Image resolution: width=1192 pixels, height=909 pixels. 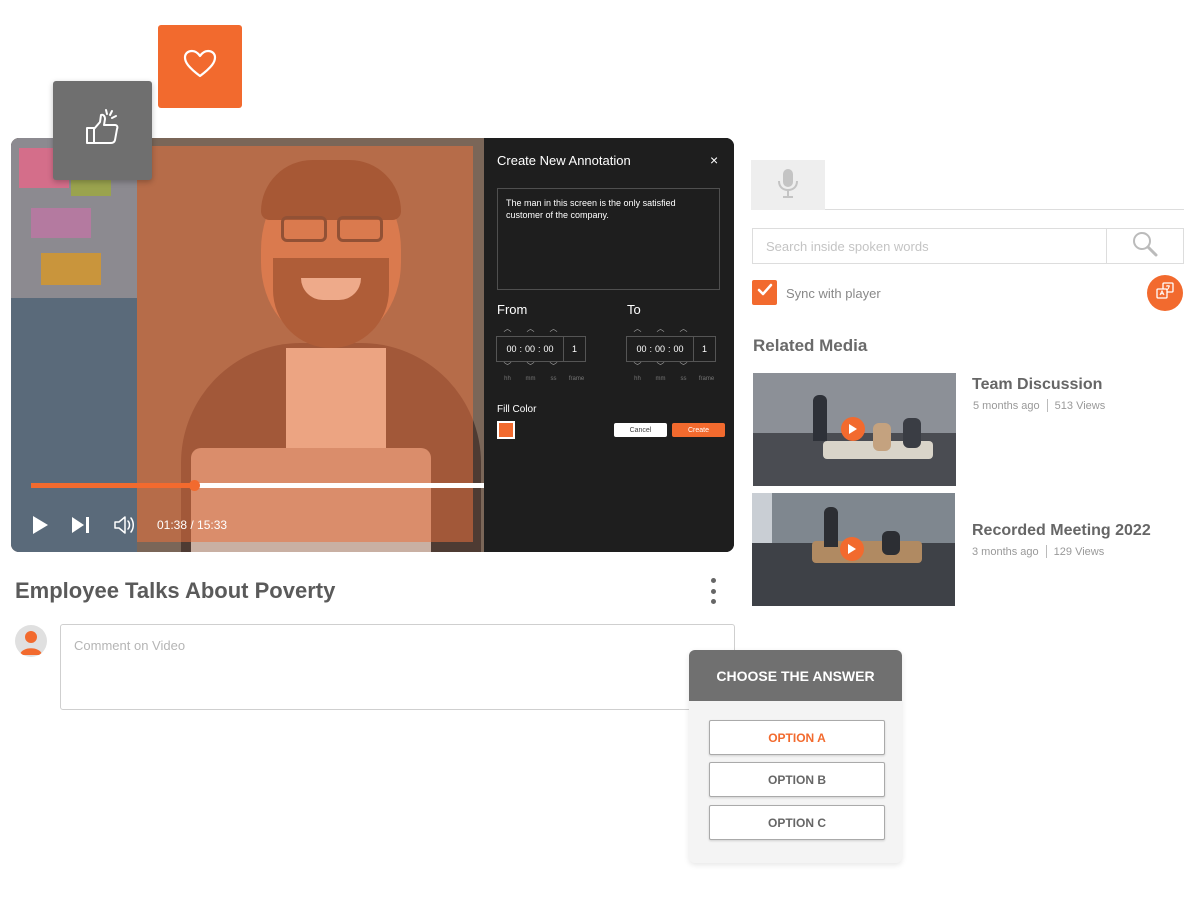 I want to click on related-views: 129 Views, so click(x=1079, y=551).